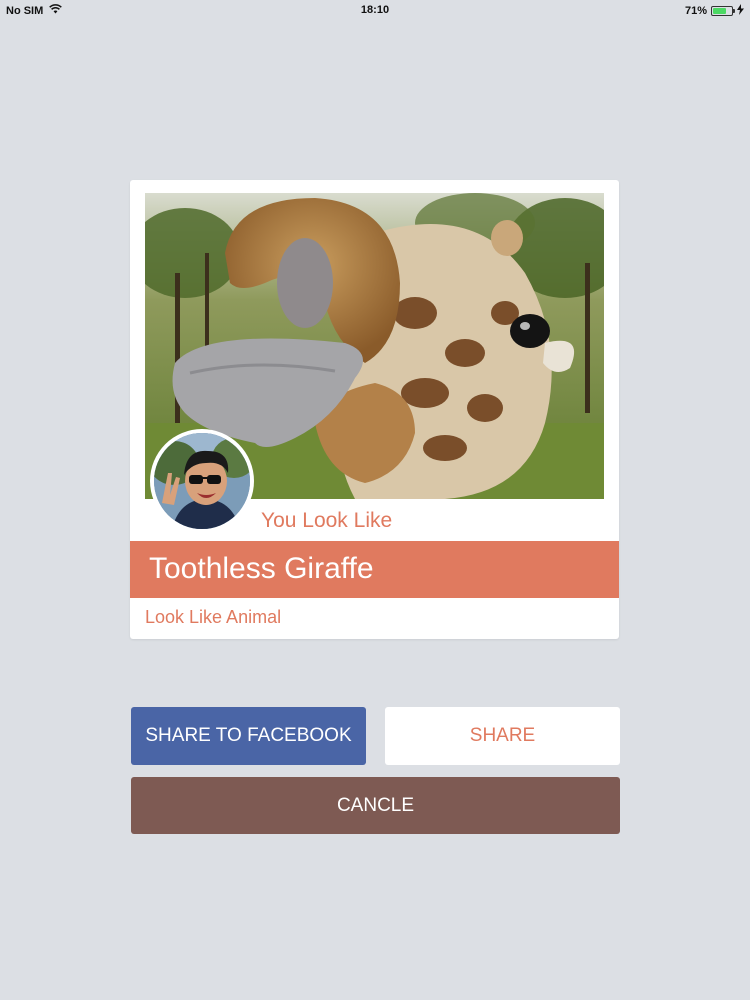 The height and width of the screenshot is (1000, 750). Describe the element at coordinates (719, 11) in the screenshot. I see `battery-fill` at that location.